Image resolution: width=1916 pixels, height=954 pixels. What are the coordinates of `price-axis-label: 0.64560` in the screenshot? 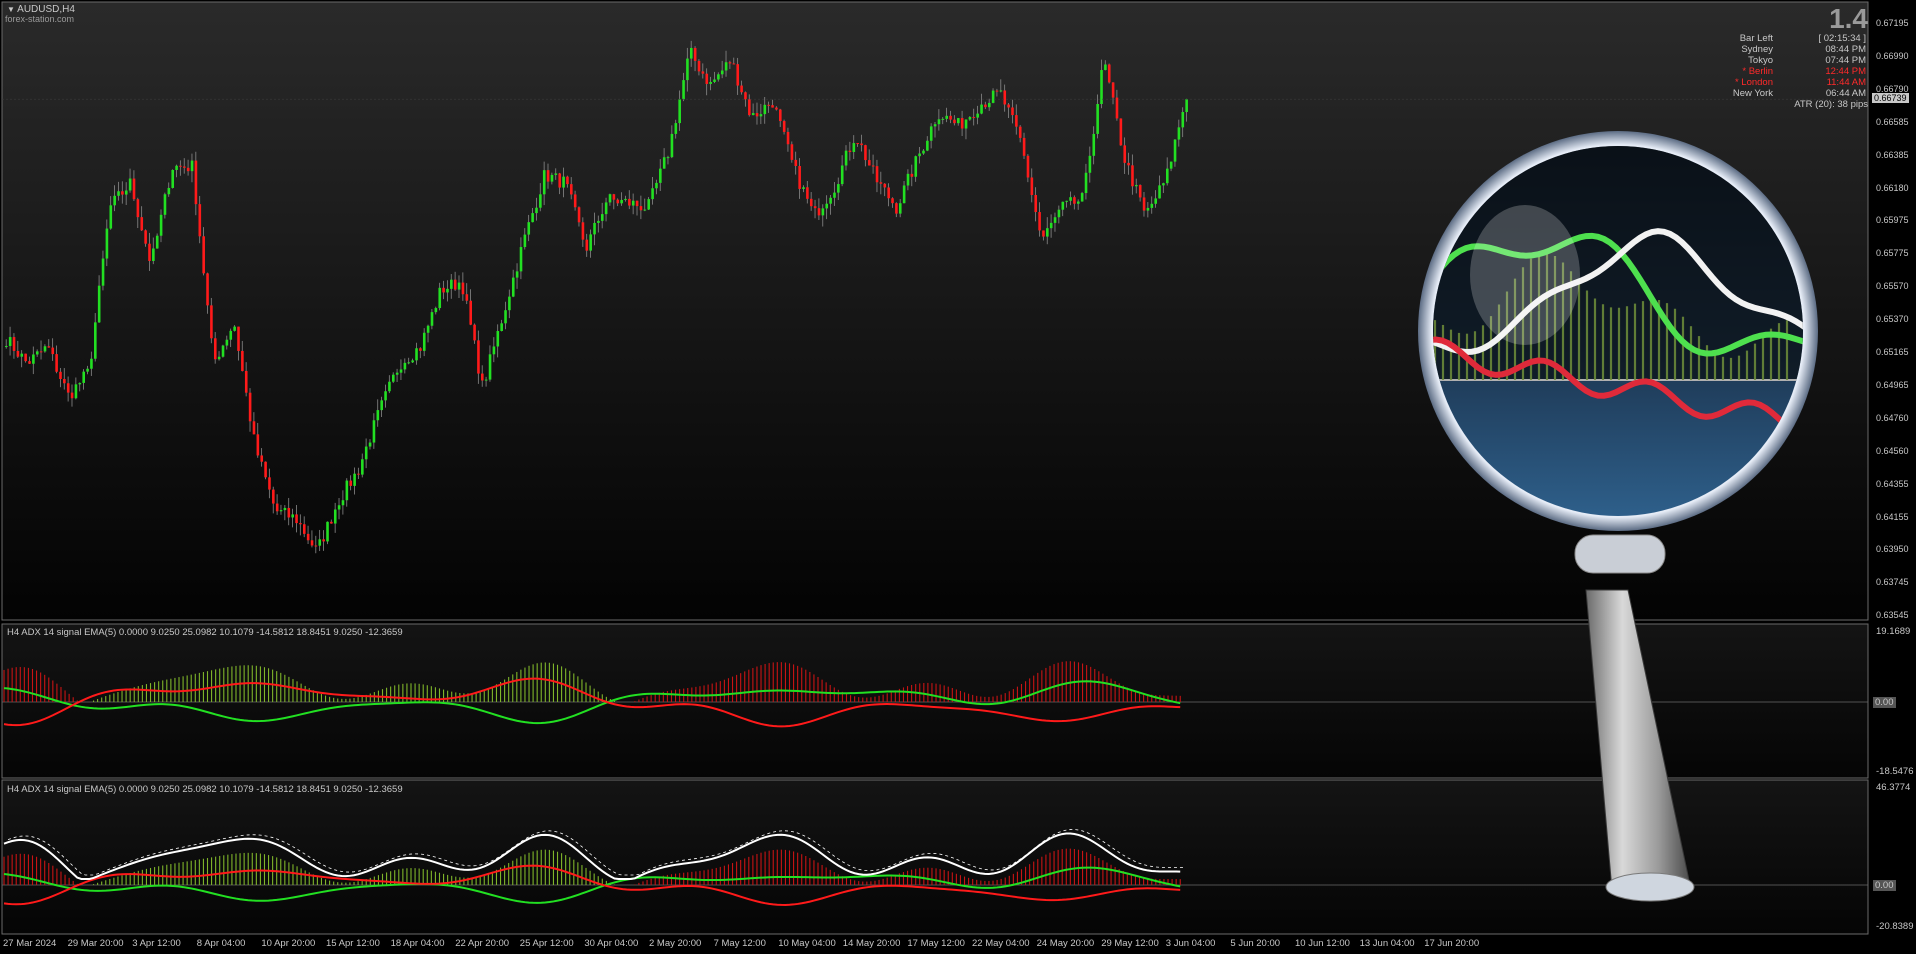 It's located at (1892, 450).